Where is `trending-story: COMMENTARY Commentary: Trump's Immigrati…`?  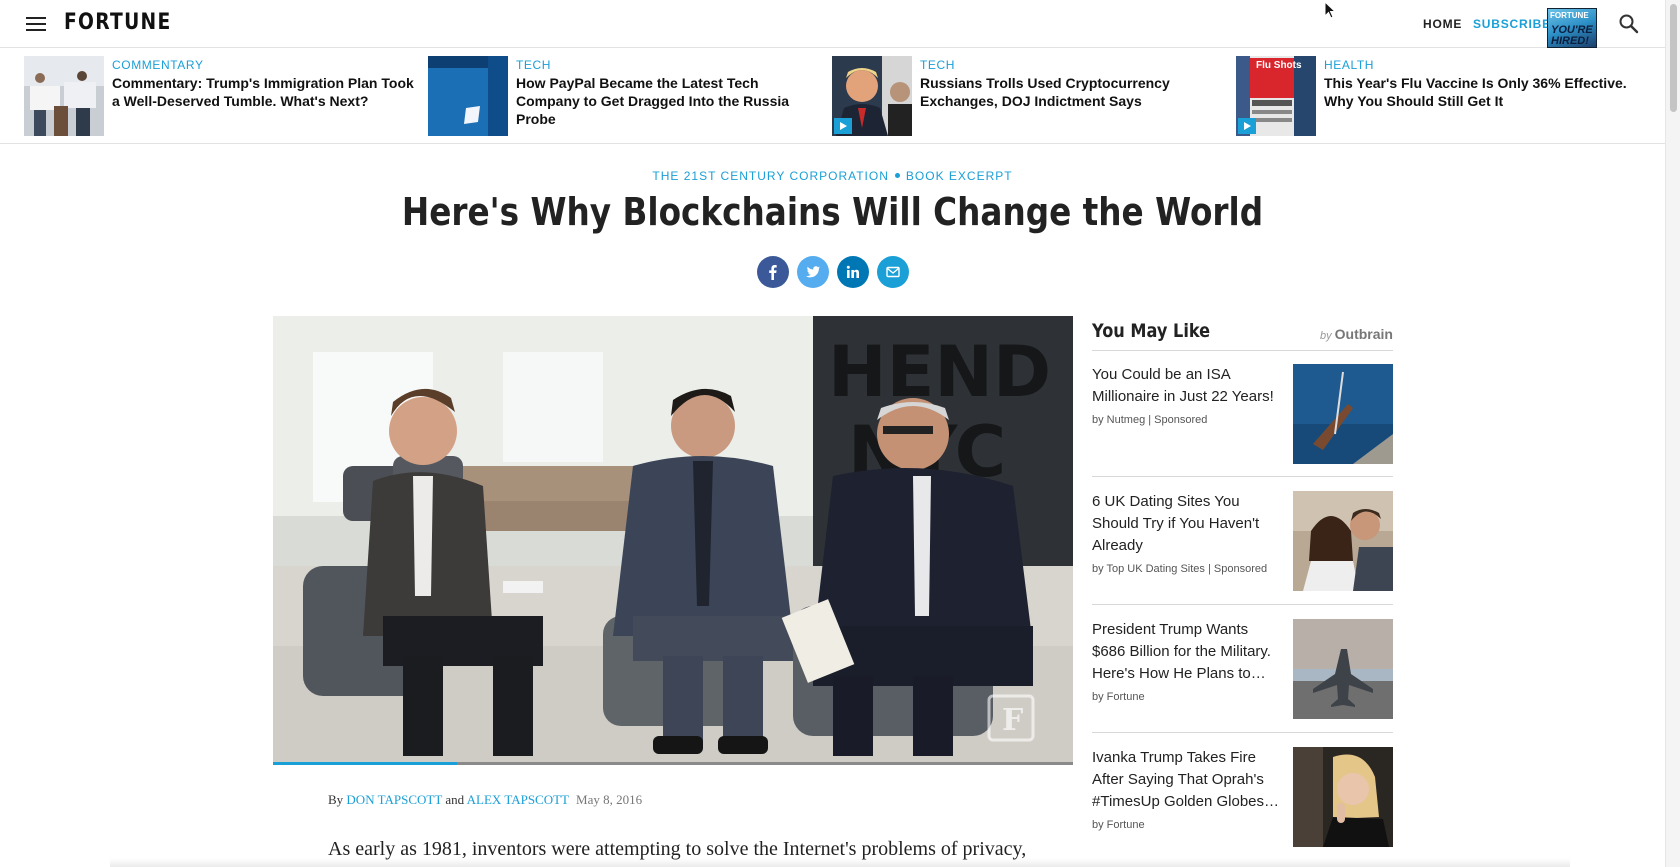 trending-story: COMMENTARY Commentary: Trump's Immigrati… is located at coordinates (219, 96).